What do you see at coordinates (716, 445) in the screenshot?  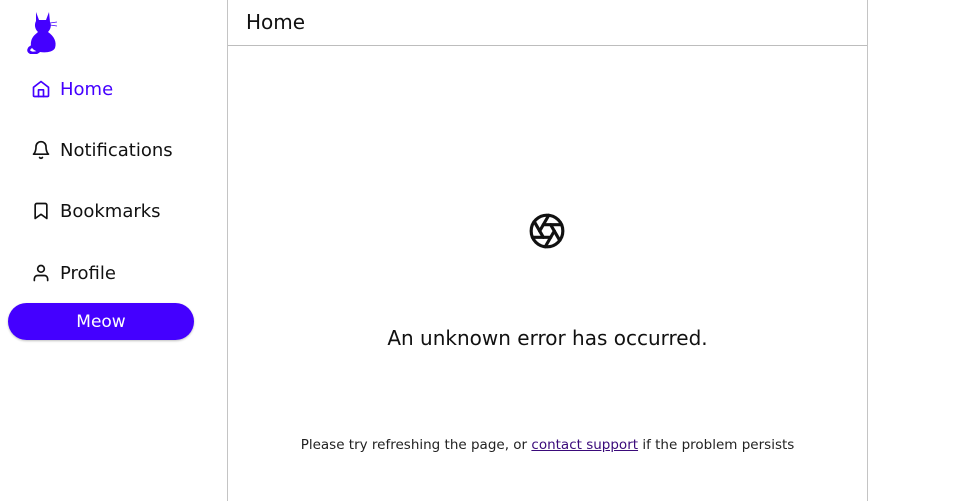 I see `help-text-after: if the problem persists` at bounding box center [716, 445].